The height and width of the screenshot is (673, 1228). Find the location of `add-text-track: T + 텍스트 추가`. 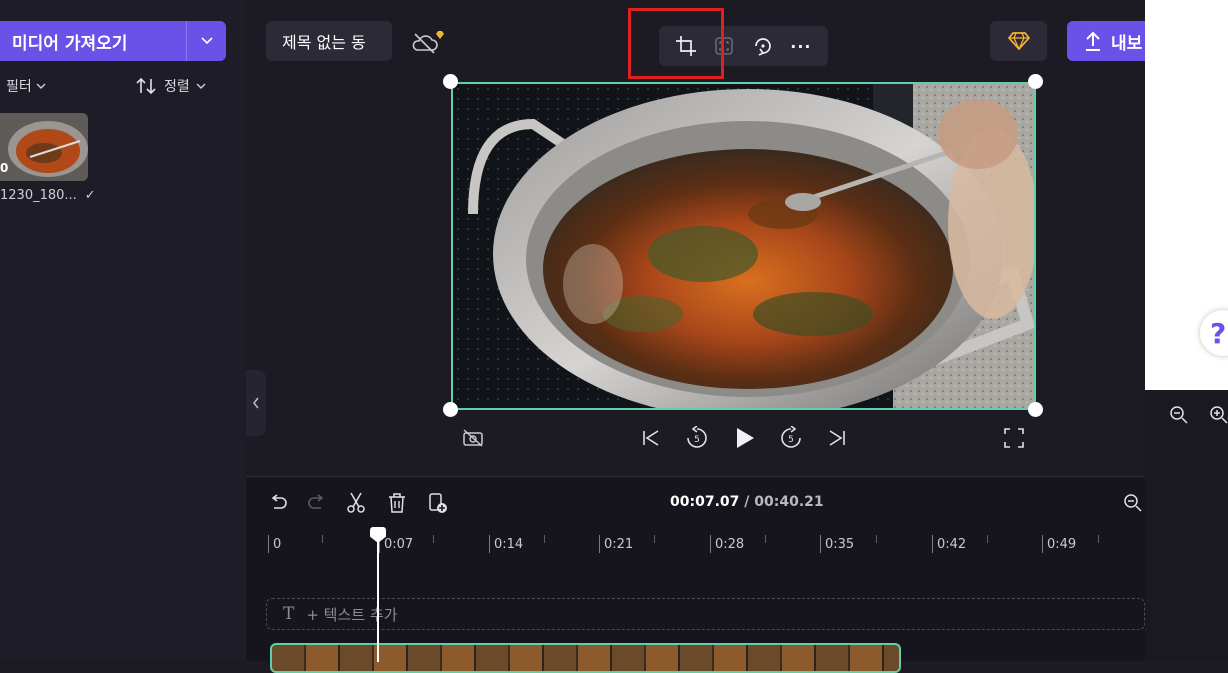

add-text-track: T + 텍스트 추가 is located at coordinates (705, 614).